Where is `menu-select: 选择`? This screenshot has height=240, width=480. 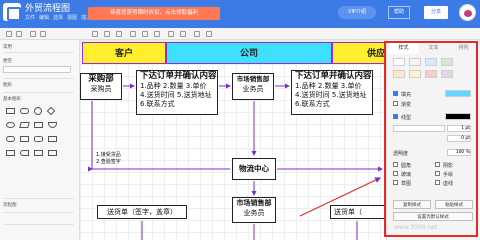 menu-select: 选择 is located at coordinates (58, 18).